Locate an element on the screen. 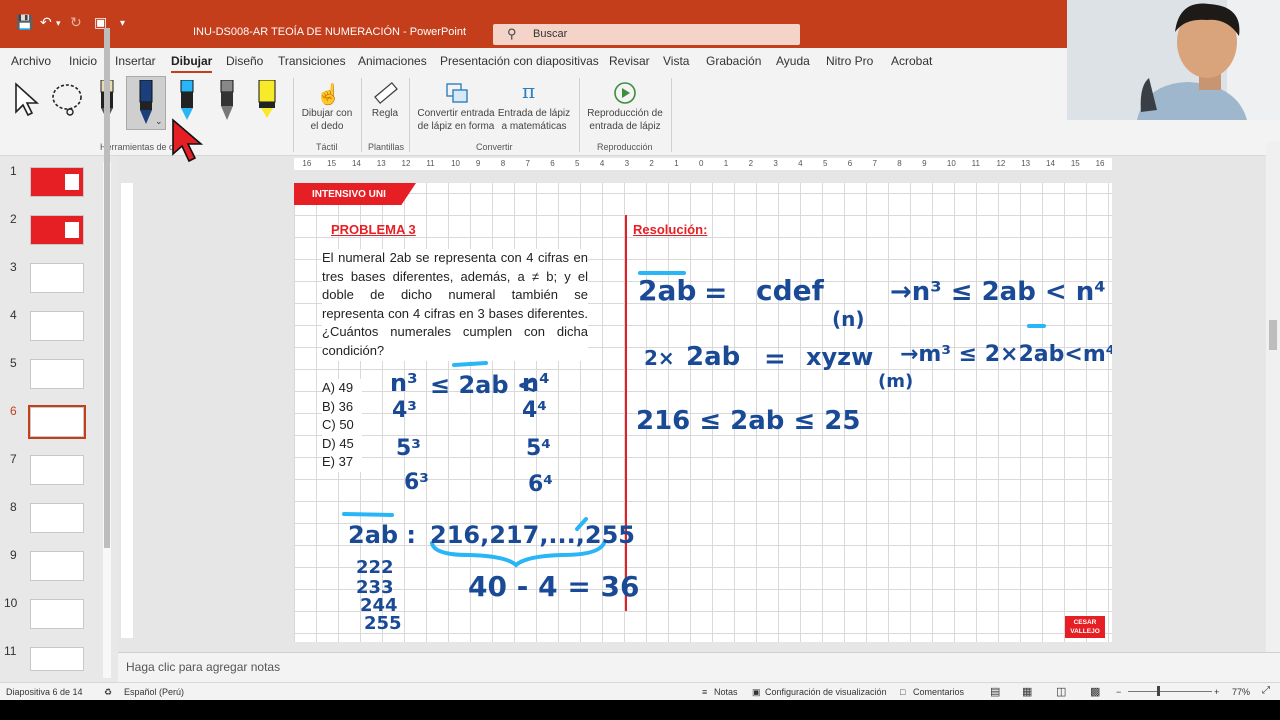  ink-2ab-3: 2ab : is located at coordinates (382, 535).